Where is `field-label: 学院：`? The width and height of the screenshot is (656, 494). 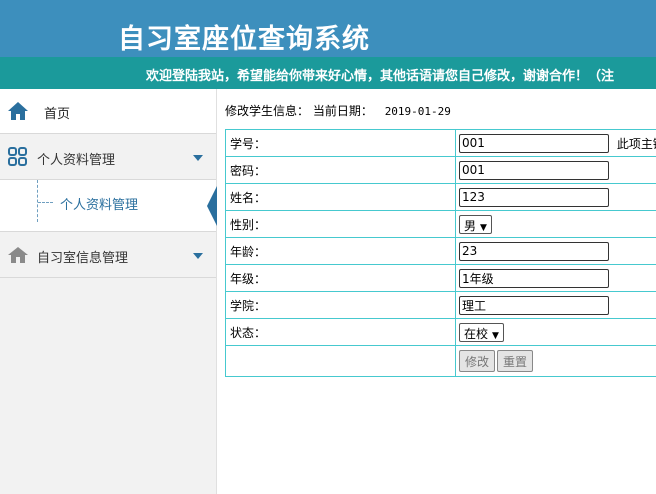 field-label: 学院： is located at coordinates (340, 305).